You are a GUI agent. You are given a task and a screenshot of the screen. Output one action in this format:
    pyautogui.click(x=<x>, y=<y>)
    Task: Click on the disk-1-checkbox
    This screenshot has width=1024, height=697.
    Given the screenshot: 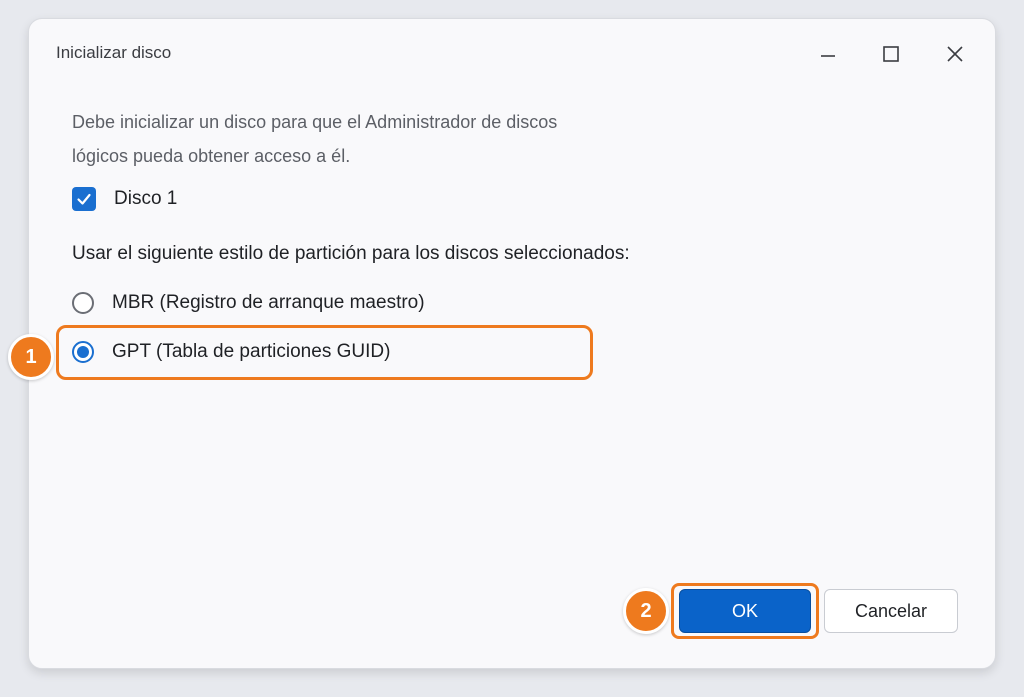 What is the action you would take?
    pyautogui.click(x=84, y=199)
    